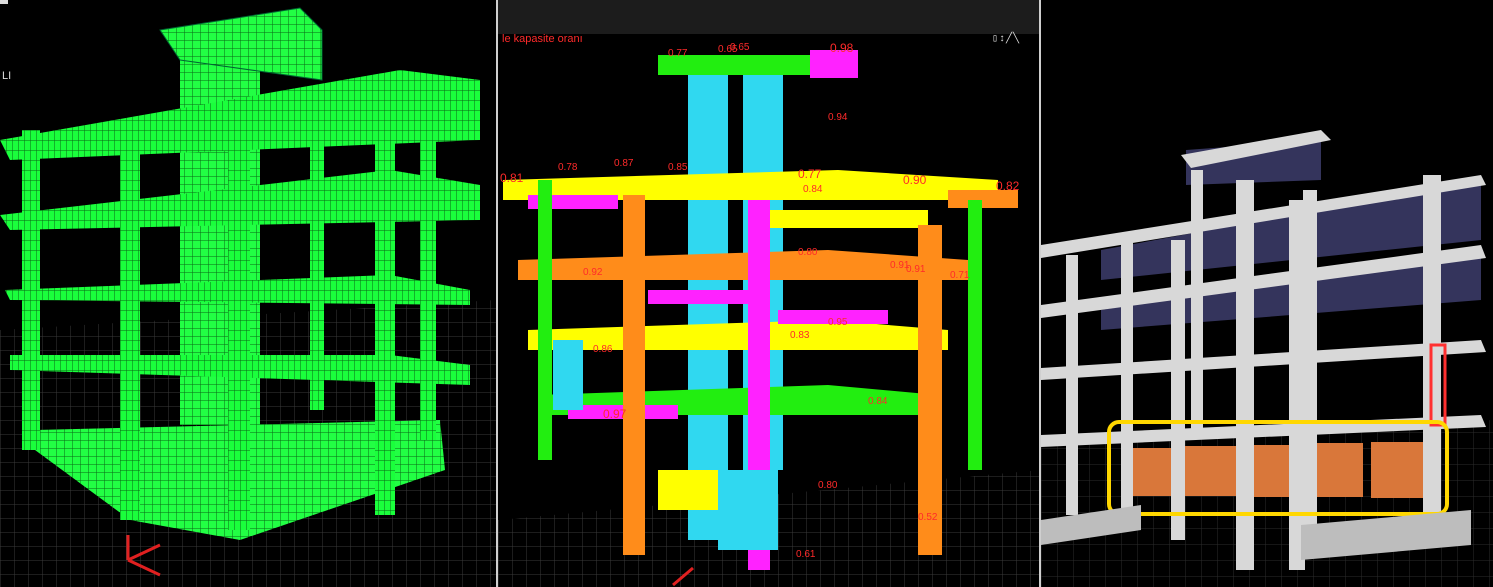 The height and width of the screenshot is (587, 1493). What do you see at coordinates (1006, 39) in the screenshot?
I see `view-controls-icons: ▯↕╱╲` at bounding box center [1006, 39].